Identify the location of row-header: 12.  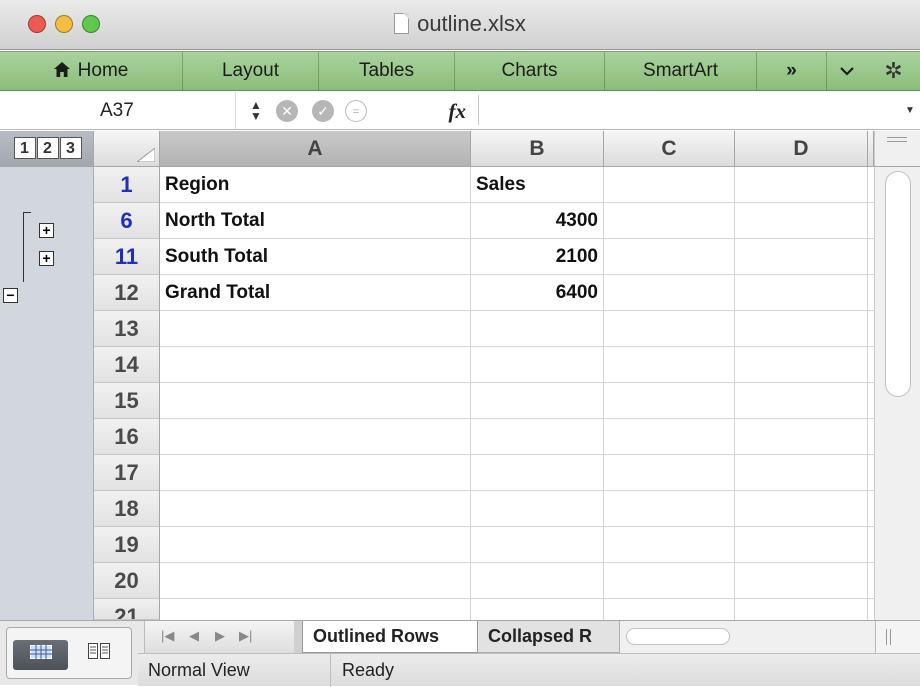
(127, 293).